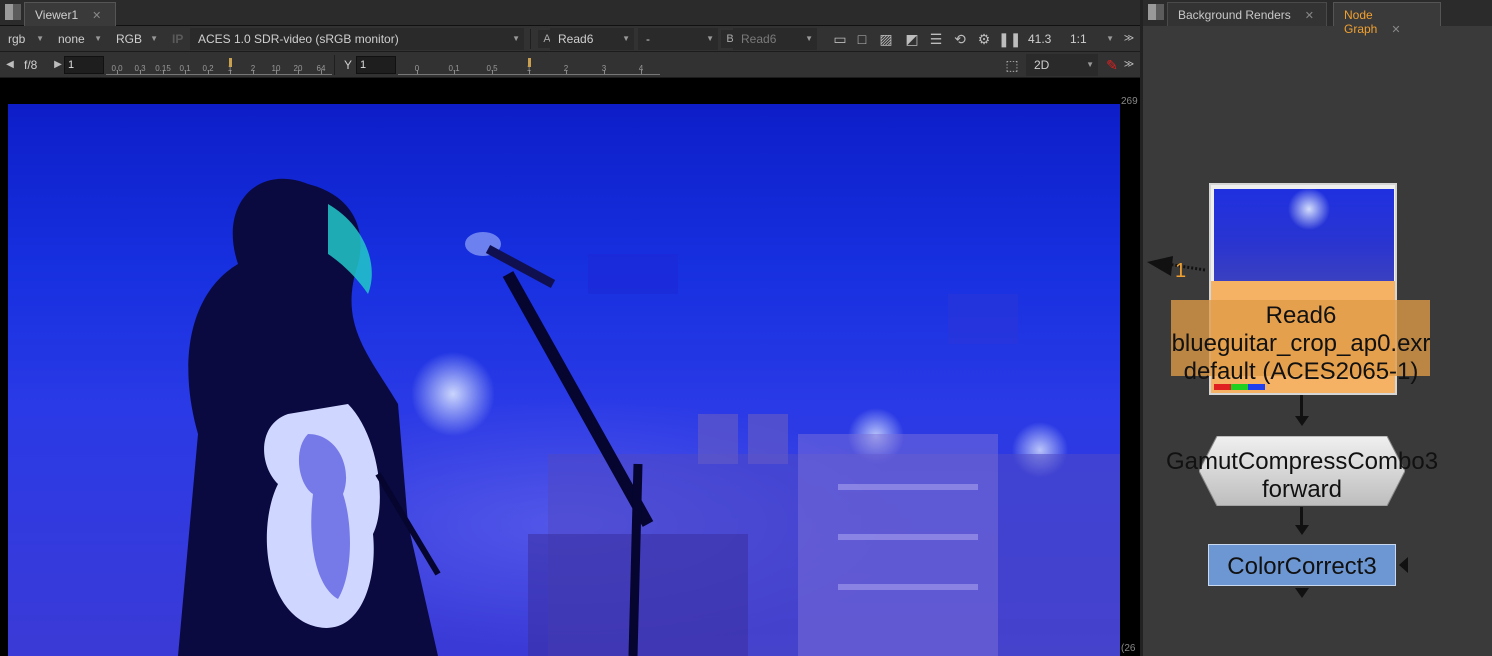 Image resolution: width=1492 pixels, height=656 pixels. Describe the element at coordinates (208, 68) in the screenshot. I see `slider-tick-label: 0.2` at that location.